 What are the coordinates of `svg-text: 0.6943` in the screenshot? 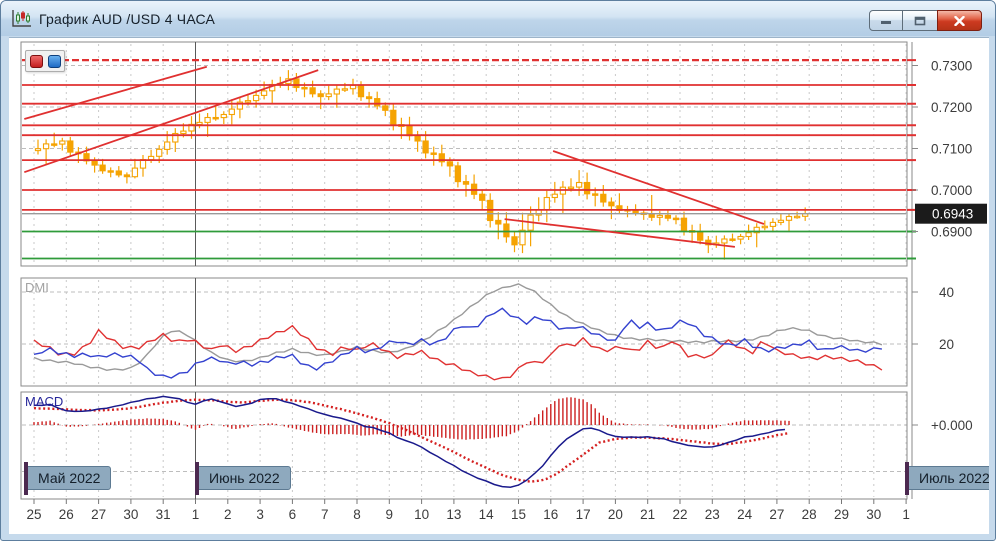 It's located at (952, 214).